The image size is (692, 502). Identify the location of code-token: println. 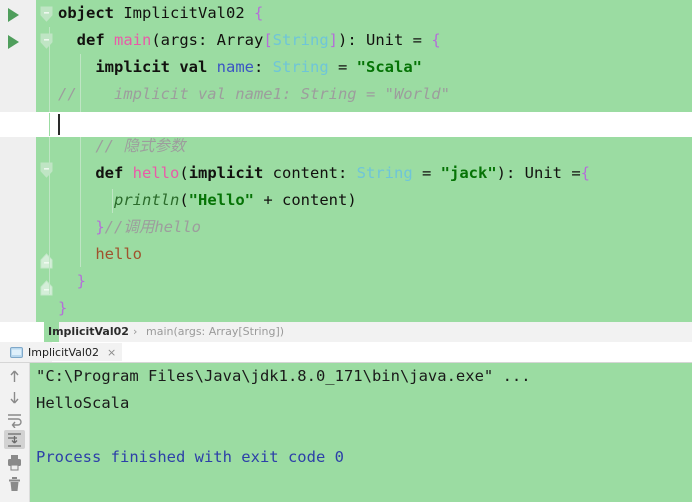
(147, 200).